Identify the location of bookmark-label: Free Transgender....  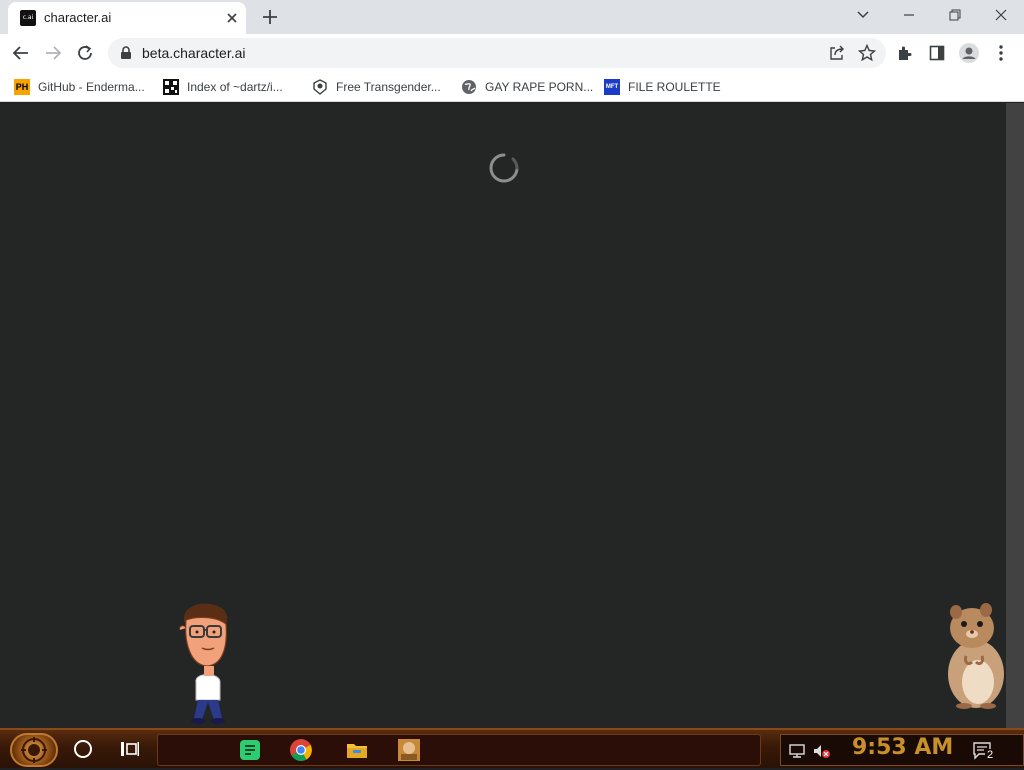
(388, 87).